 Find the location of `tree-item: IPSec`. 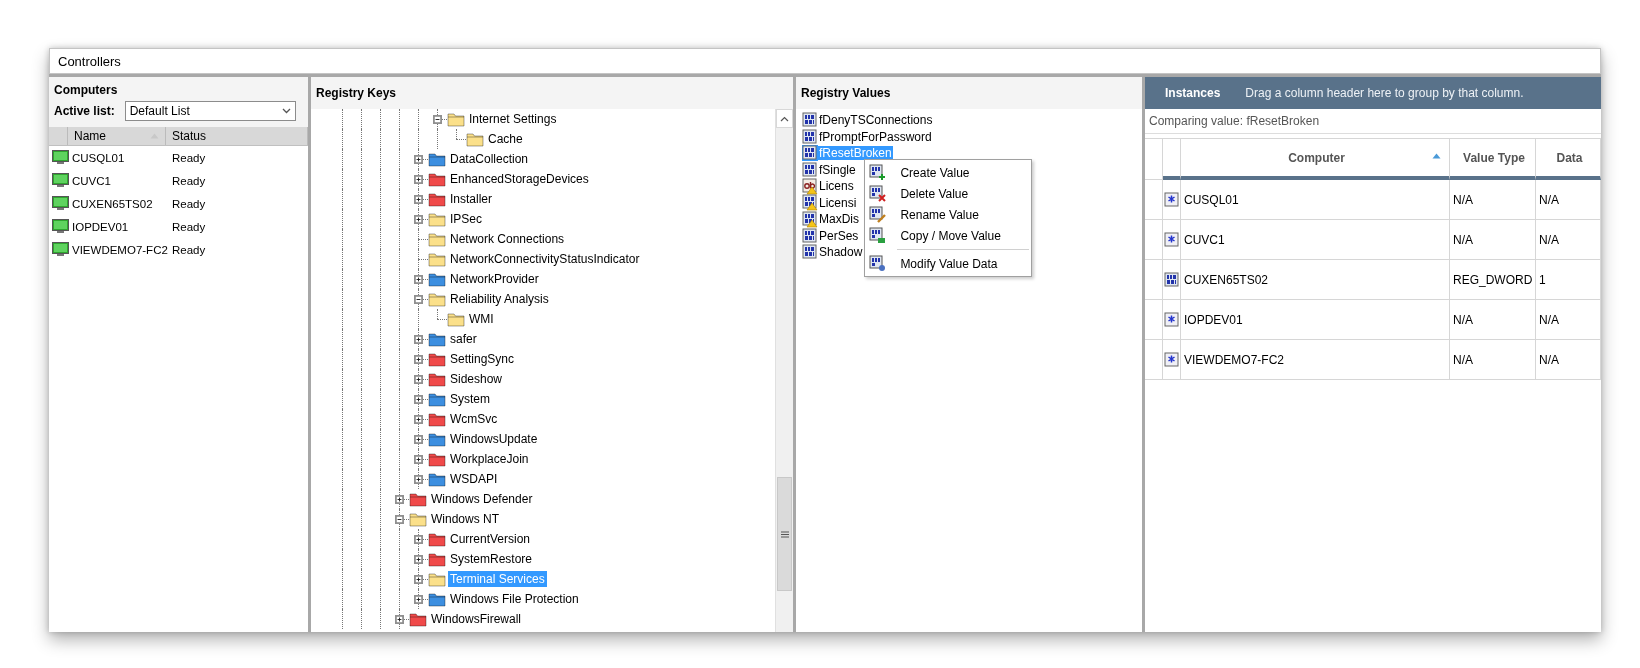

tree-item: IPSec is located at coordinates (466, 219).